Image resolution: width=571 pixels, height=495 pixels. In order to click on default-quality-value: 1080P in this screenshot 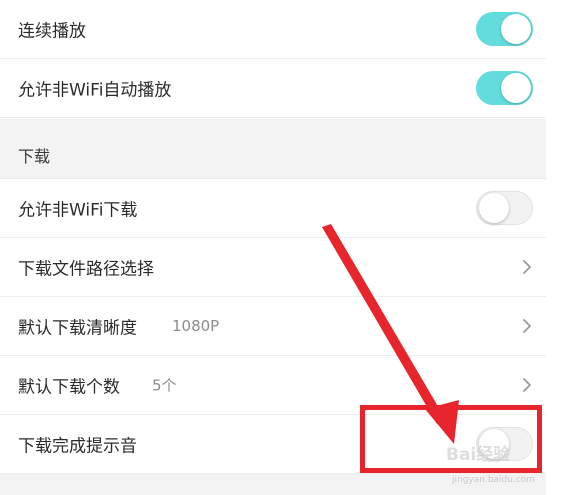, I will do `click(196, 326)`.